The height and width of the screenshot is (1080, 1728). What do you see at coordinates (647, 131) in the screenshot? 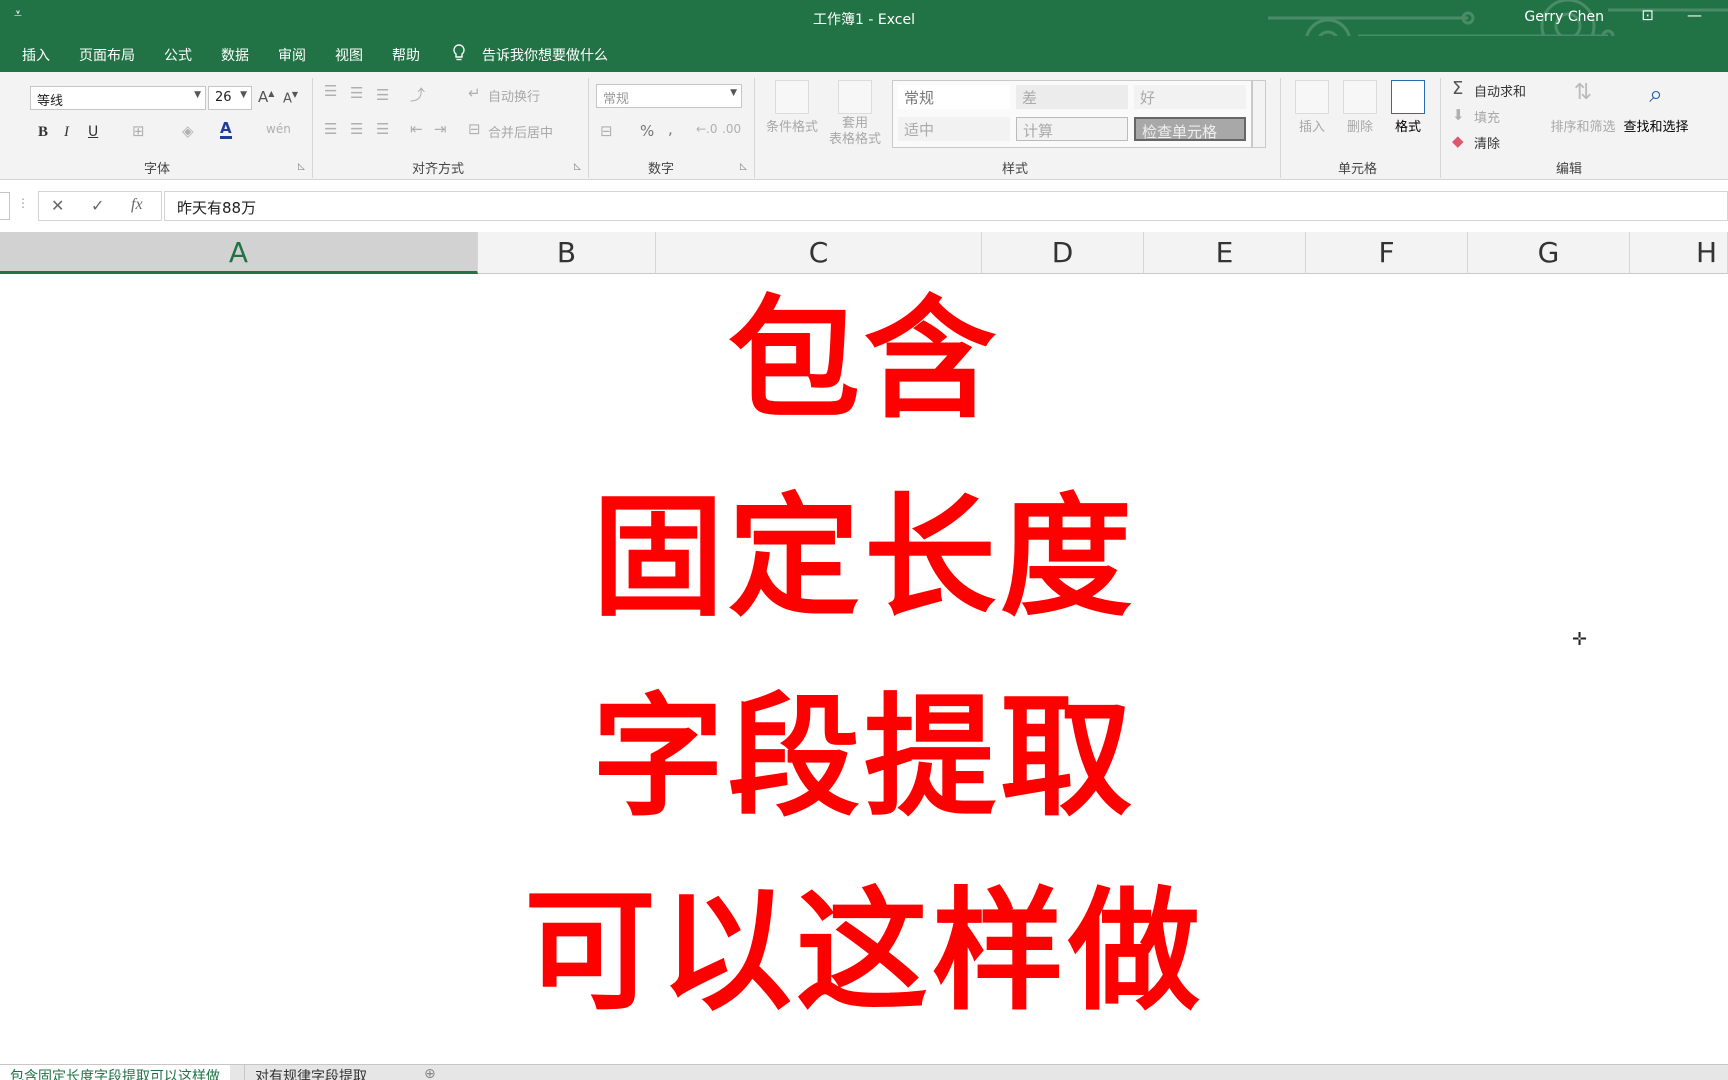
I see `percent-style-button: %` at bounding box center [647, 131].